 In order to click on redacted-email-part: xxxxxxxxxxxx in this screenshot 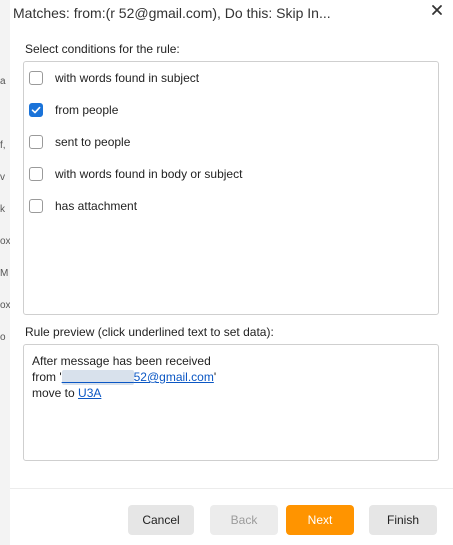, I will do `click(97, 377)`.